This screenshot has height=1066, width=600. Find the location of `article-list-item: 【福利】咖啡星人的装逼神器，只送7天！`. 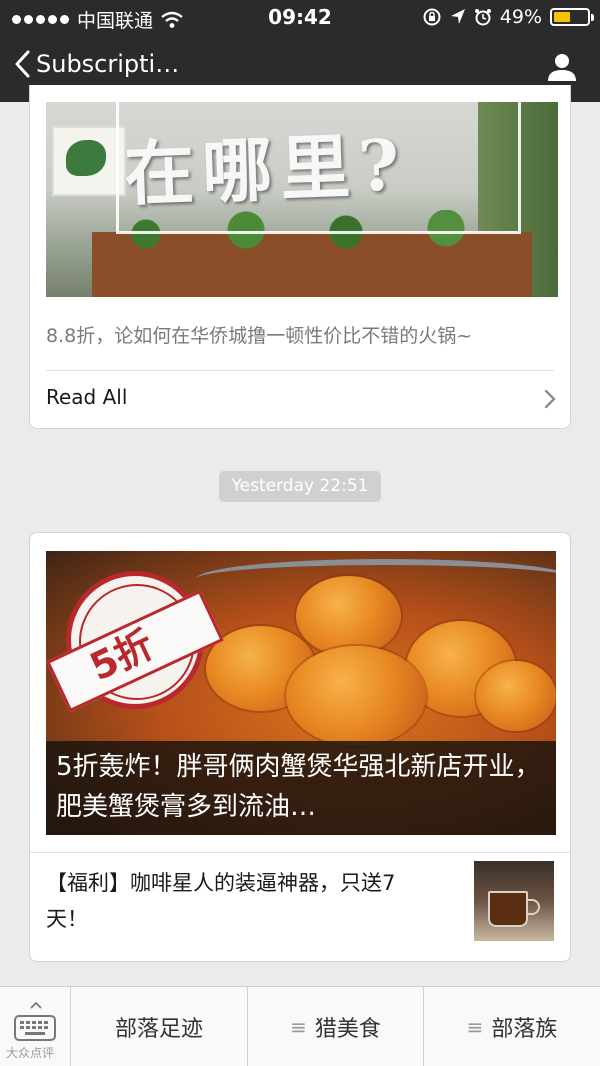

article-list-item: 【福利】咖啡星人的装逼神器，只送7天！ is located at coordinates (300, 907).